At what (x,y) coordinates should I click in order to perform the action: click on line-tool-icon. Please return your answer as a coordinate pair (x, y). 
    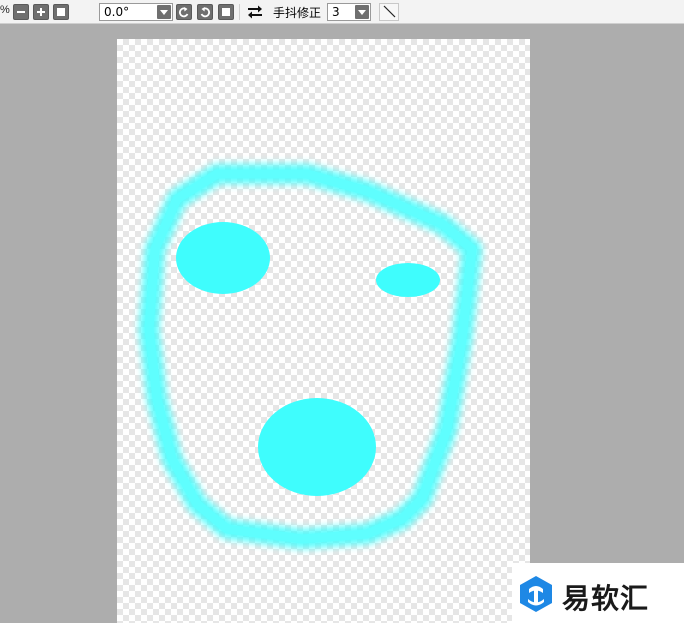
    Looking at the image, I should click on (389, 11).